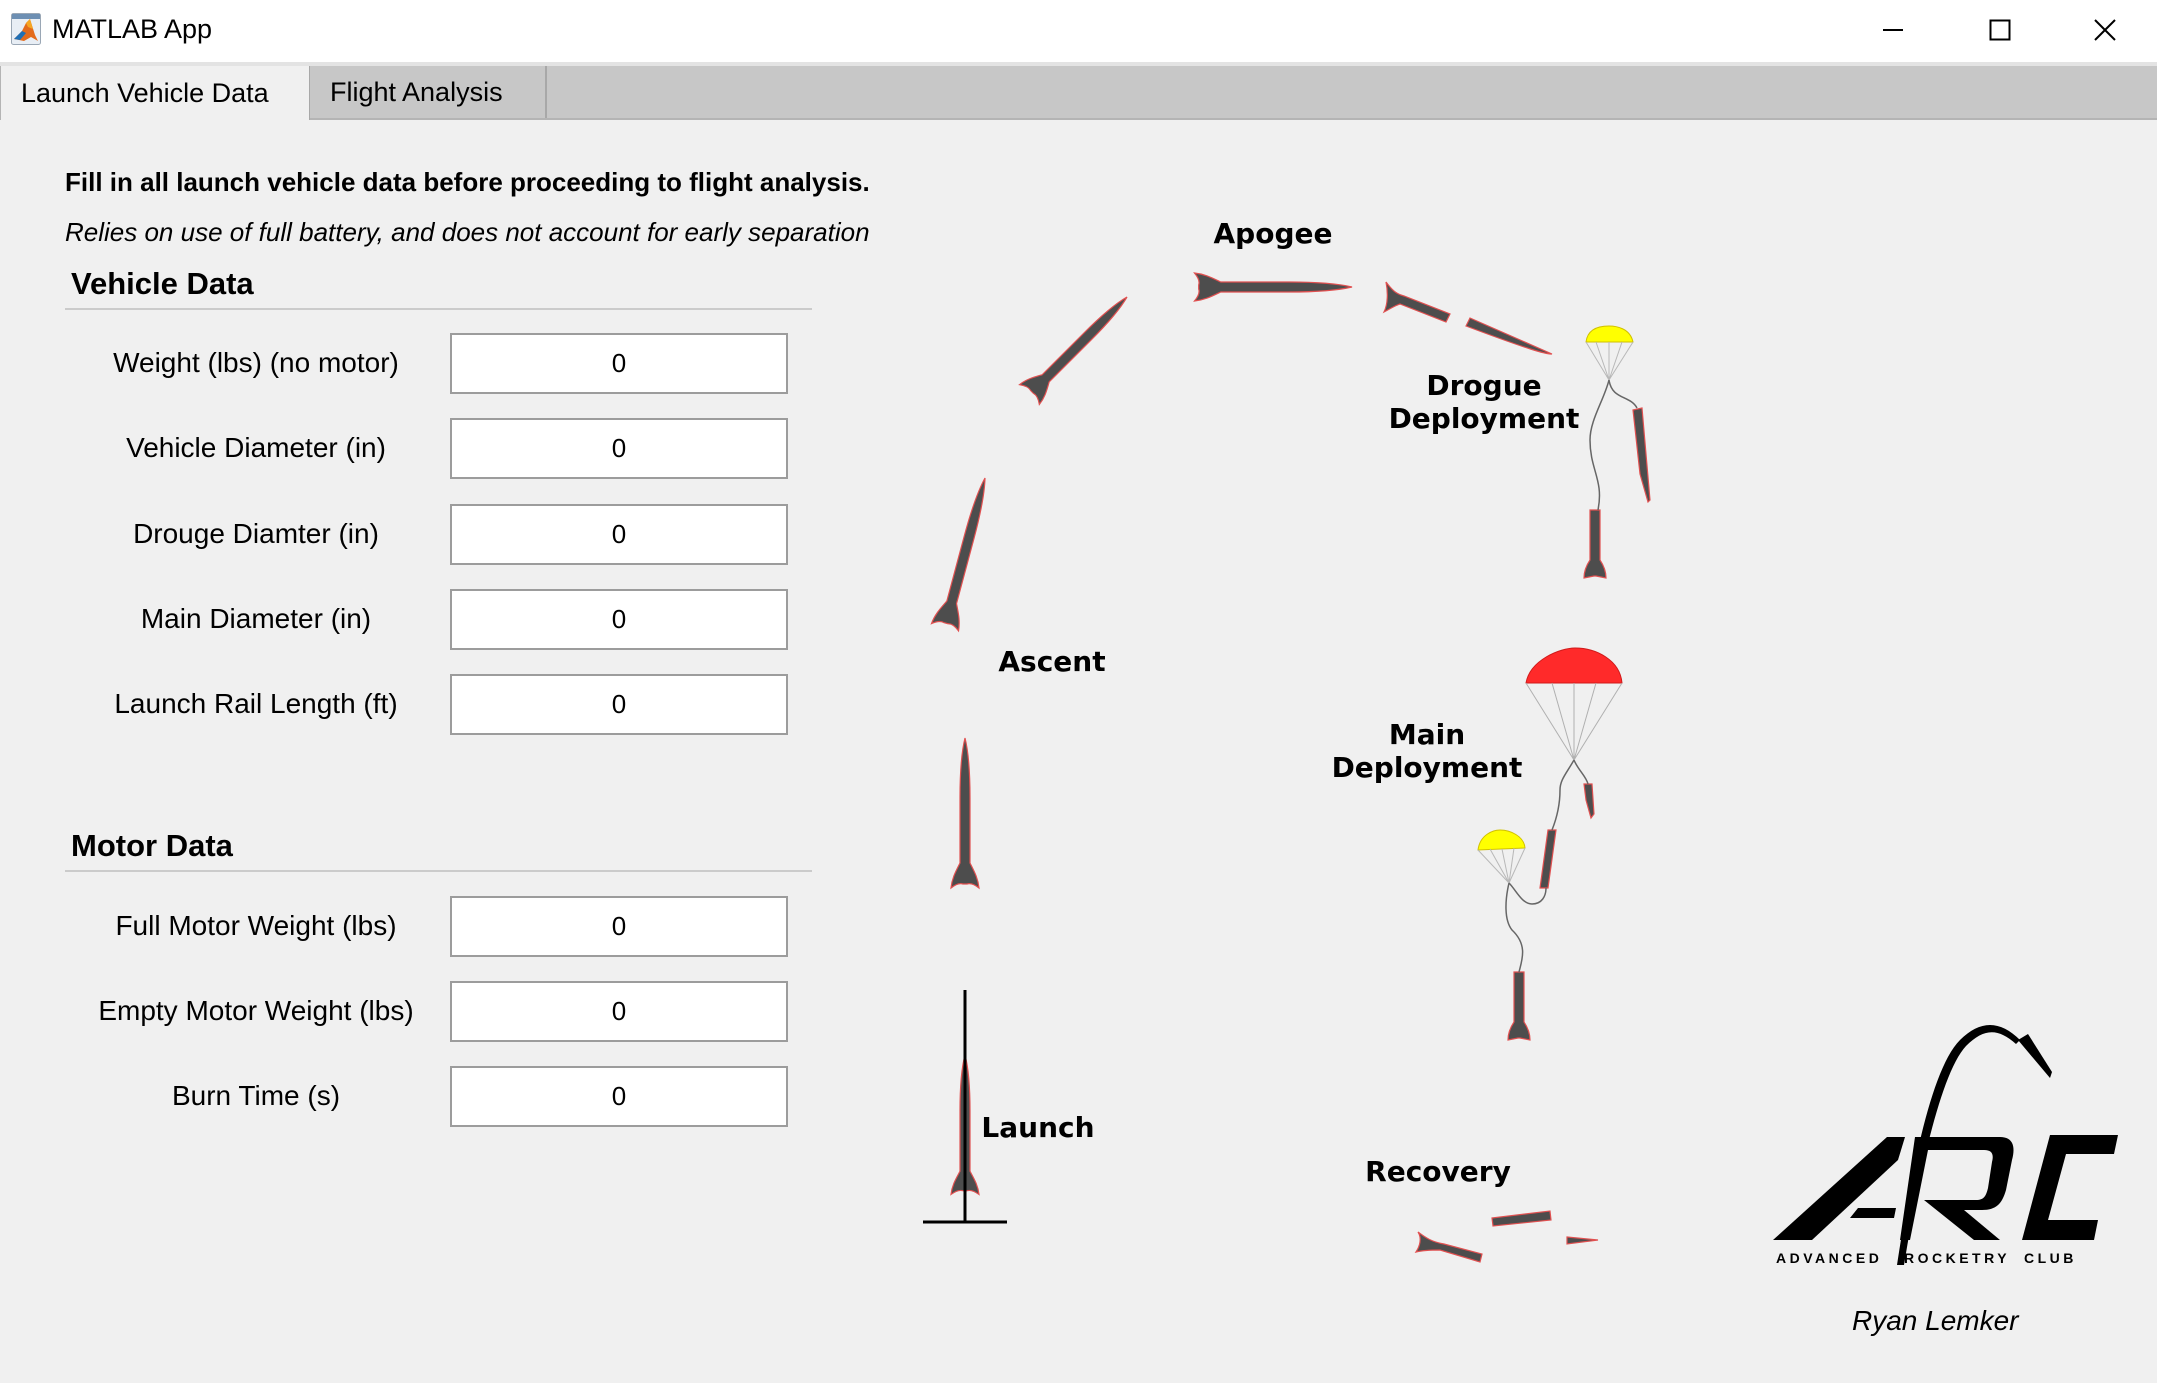 The image size is (2157, 1383). I want to click on window-title: MATLAB App, so click(132, 29).